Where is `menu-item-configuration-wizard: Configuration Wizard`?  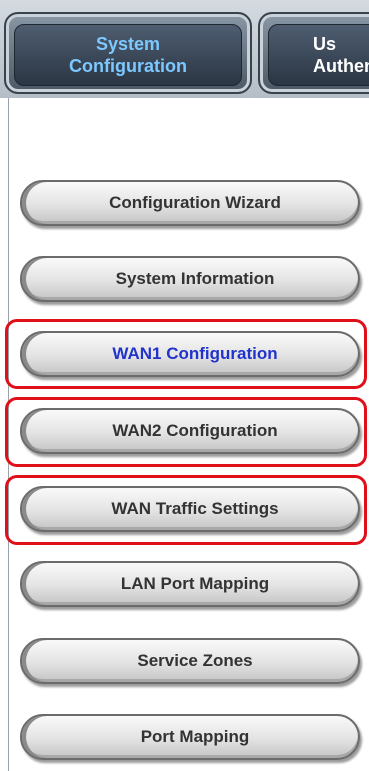
menu-item-configuration-wizard: Configuration Wizard is located at coordinates (190, 203).